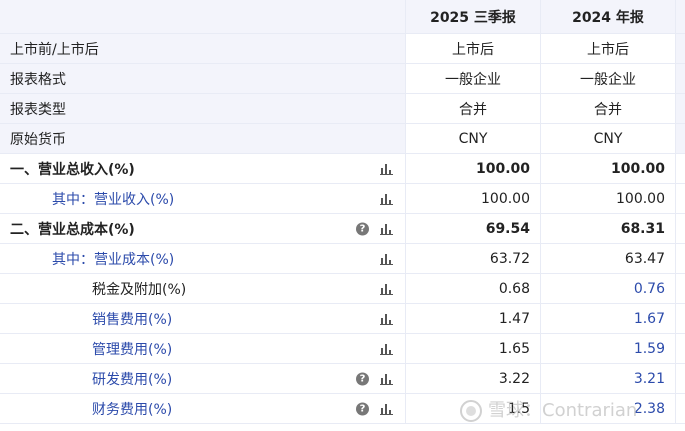 Image resolution: width=685 pixels, height=431 pixels. Describe the element at coordinates (342, 109) in the screenshot. I see `info-row-type: 报表类型 合并 合并` at that location.